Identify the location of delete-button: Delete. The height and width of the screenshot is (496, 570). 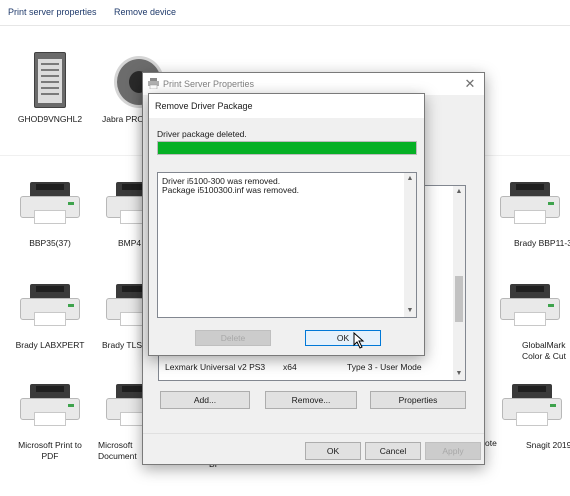
(233, 338).